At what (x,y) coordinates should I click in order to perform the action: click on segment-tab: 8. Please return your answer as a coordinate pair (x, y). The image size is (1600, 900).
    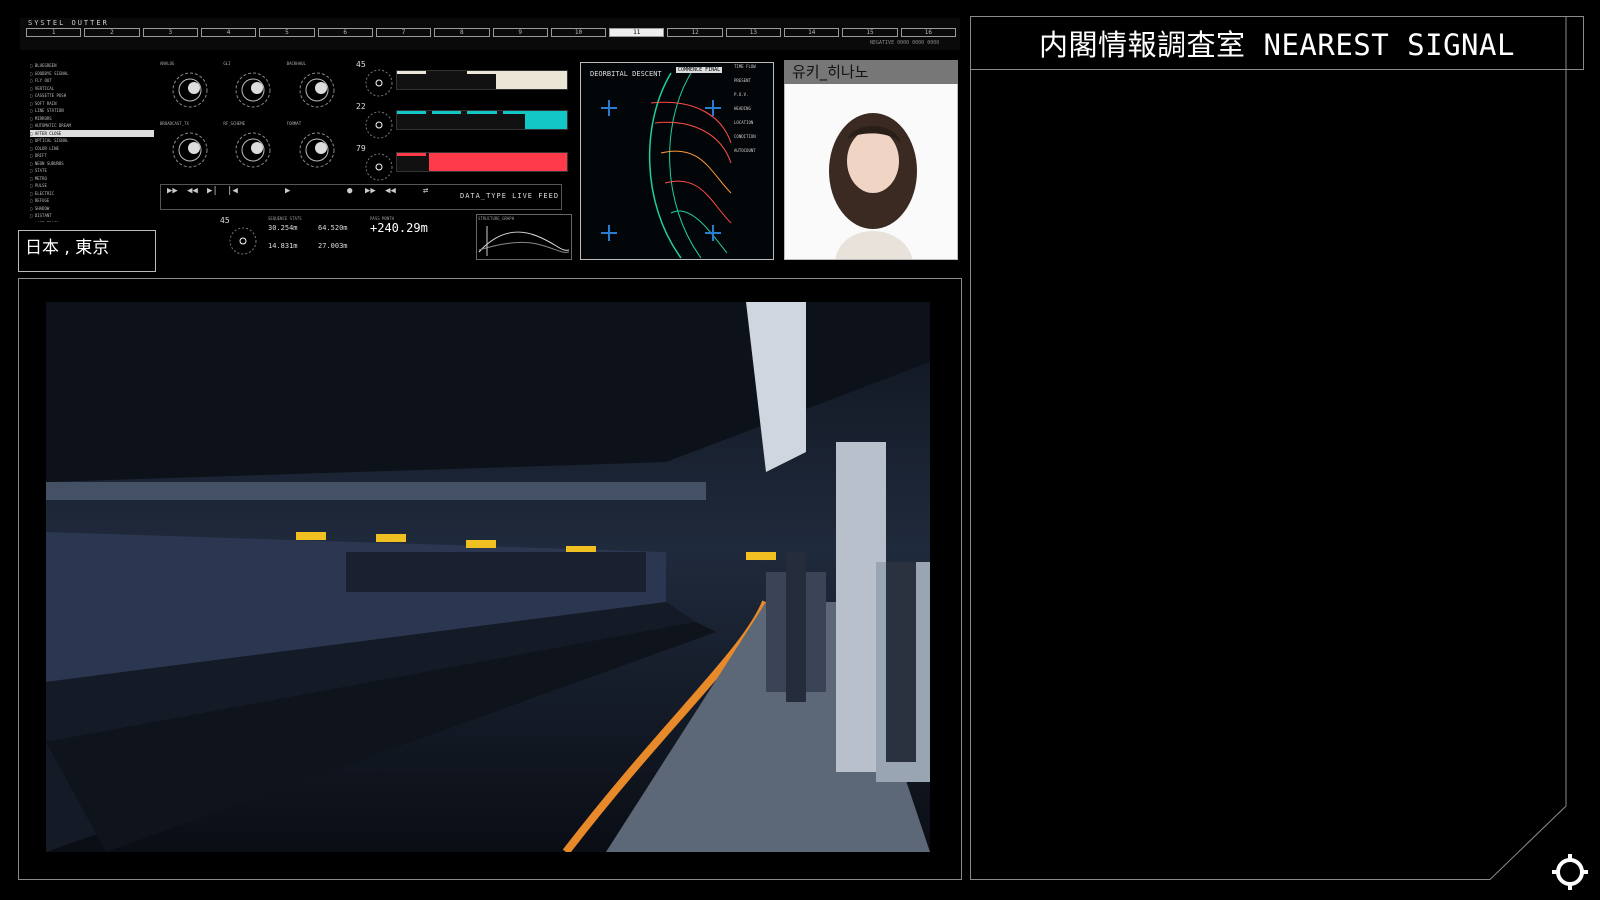
    Looking at the image, I should click on (462, 32).